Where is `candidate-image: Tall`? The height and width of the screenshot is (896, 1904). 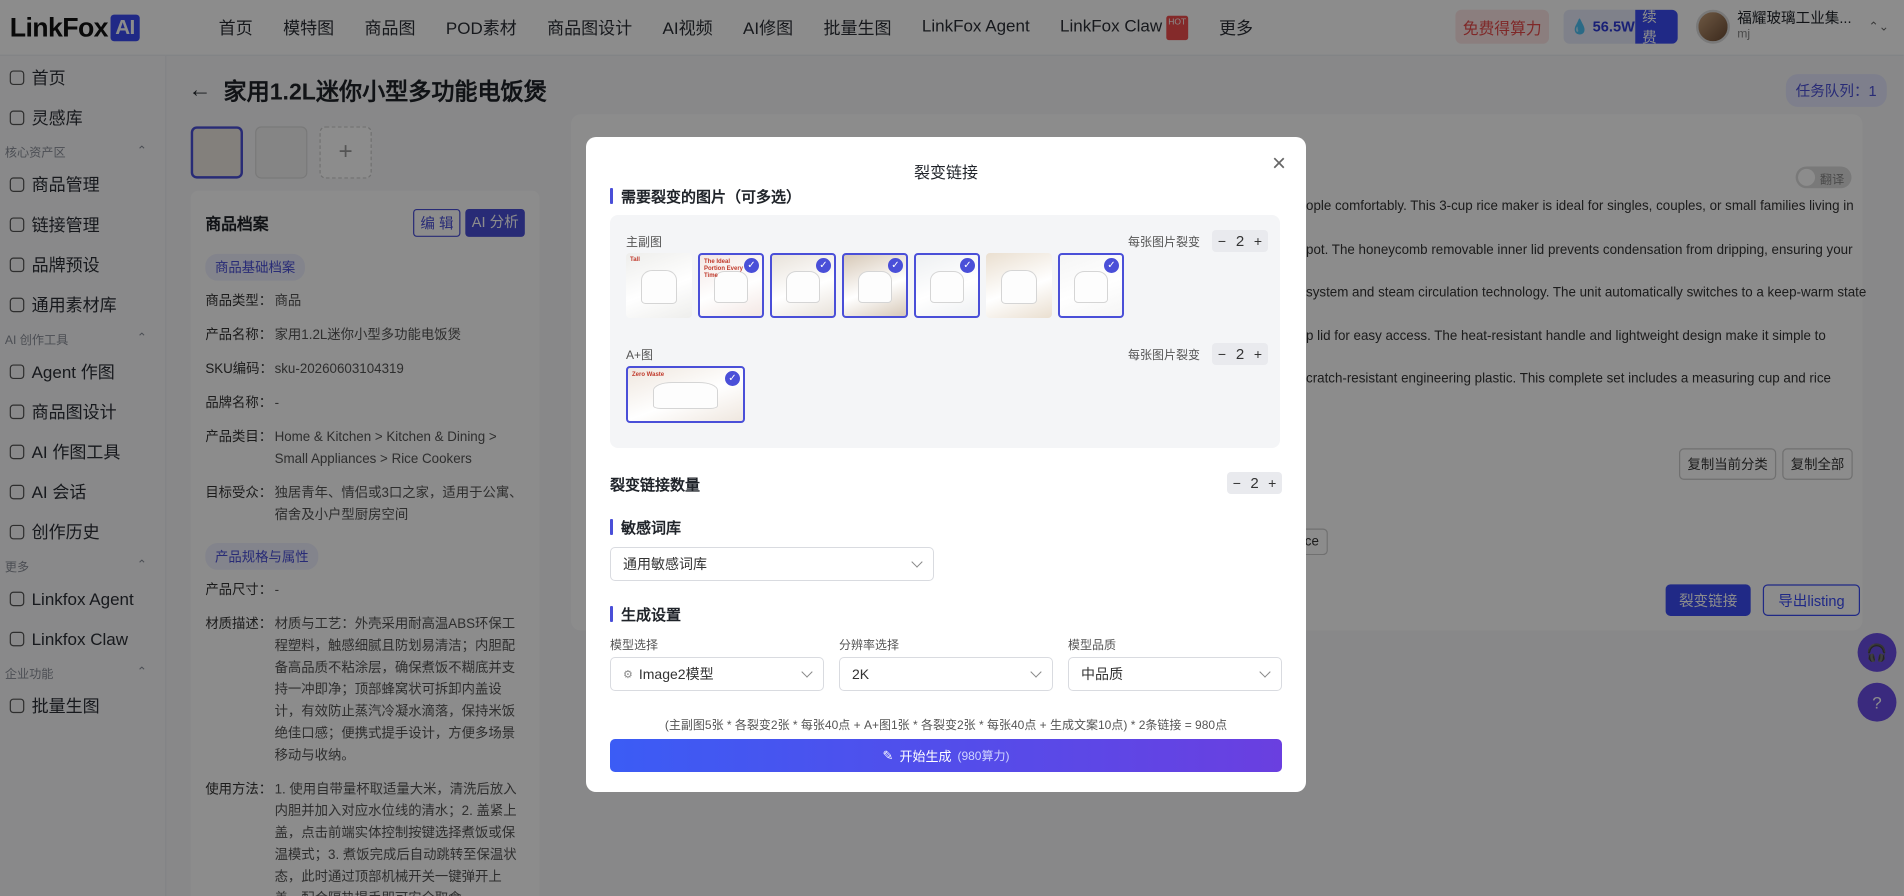
candidate-image: Tall is located at coordinates (659, 285).